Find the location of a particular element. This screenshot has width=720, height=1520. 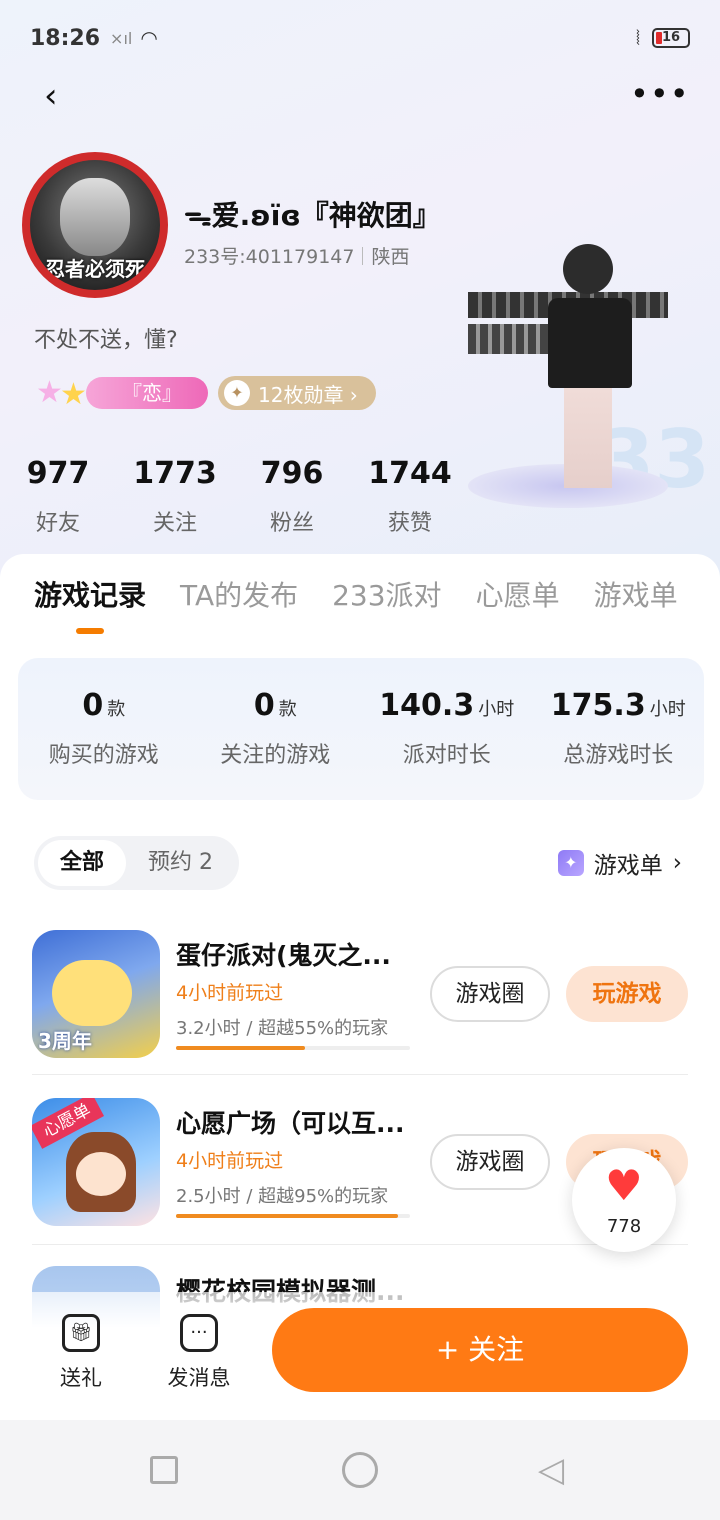

gift-icon: 🎁︎ is located at coordinates (81, 1333).